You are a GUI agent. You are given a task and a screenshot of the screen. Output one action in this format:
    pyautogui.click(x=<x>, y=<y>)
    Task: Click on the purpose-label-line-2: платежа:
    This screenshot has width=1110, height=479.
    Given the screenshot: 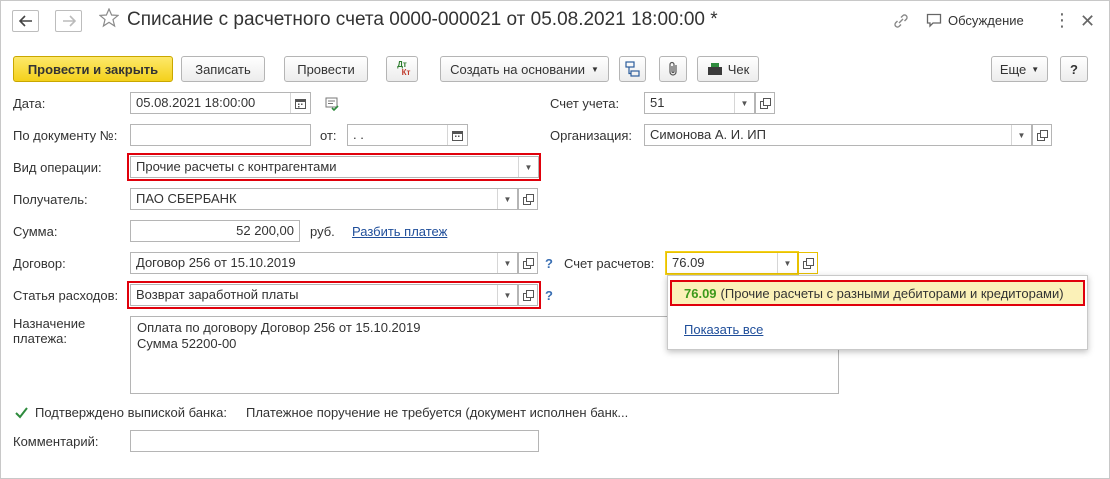 What is the action you would take?
    pyautogui.click(x=40, y=338)
    